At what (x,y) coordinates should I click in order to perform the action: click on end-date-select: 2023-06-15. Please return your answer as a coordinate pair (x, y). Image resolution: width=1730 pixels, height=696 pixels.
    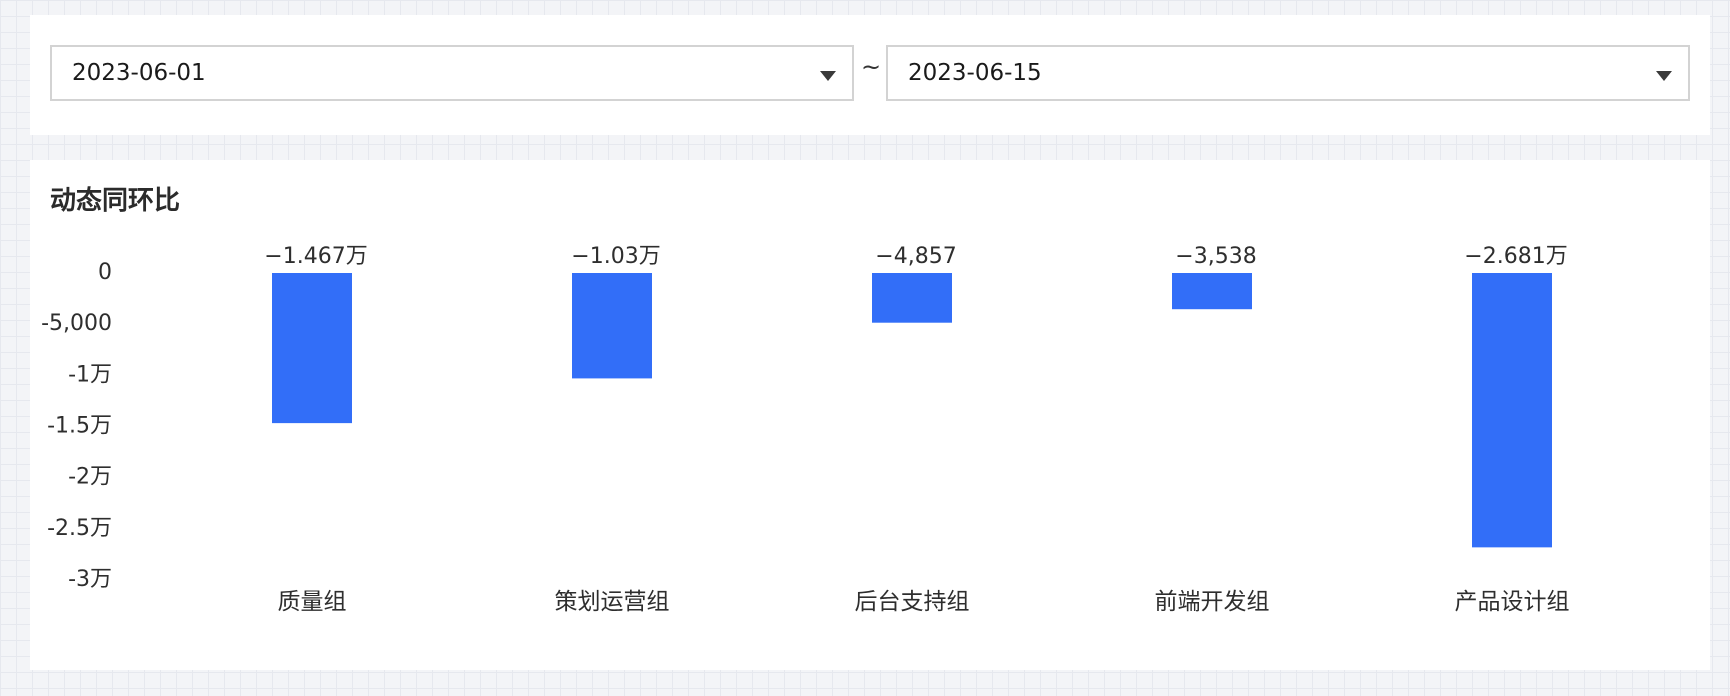
    Looking at the image, I should click on (1288, 73).